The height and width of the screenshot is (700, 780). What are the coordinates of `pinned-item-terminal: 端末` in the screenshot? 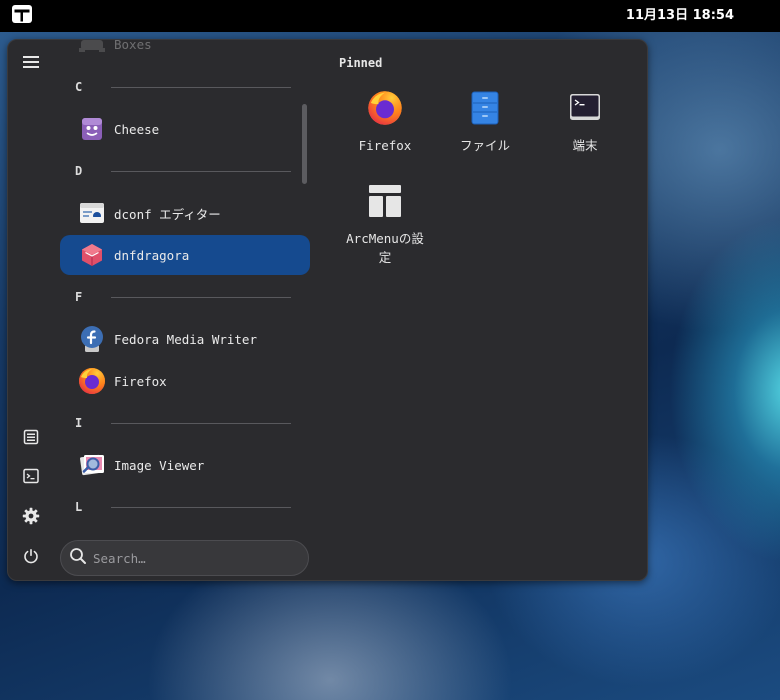 It's located at (585, 125).